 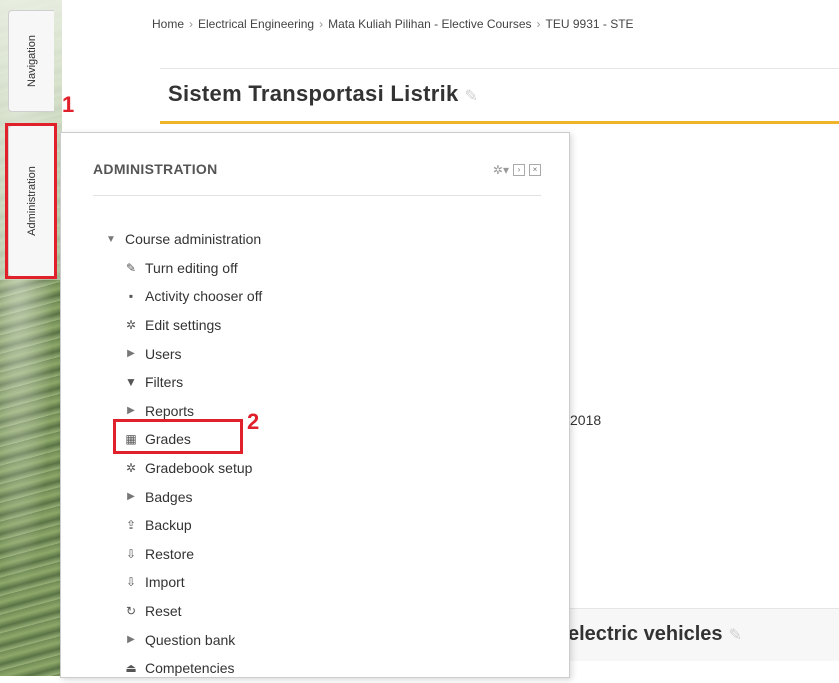 What do you see at coordinates (131, 611) in the screenshot?
I see `reset-icon: ↻` at bounding box center [131, 611].